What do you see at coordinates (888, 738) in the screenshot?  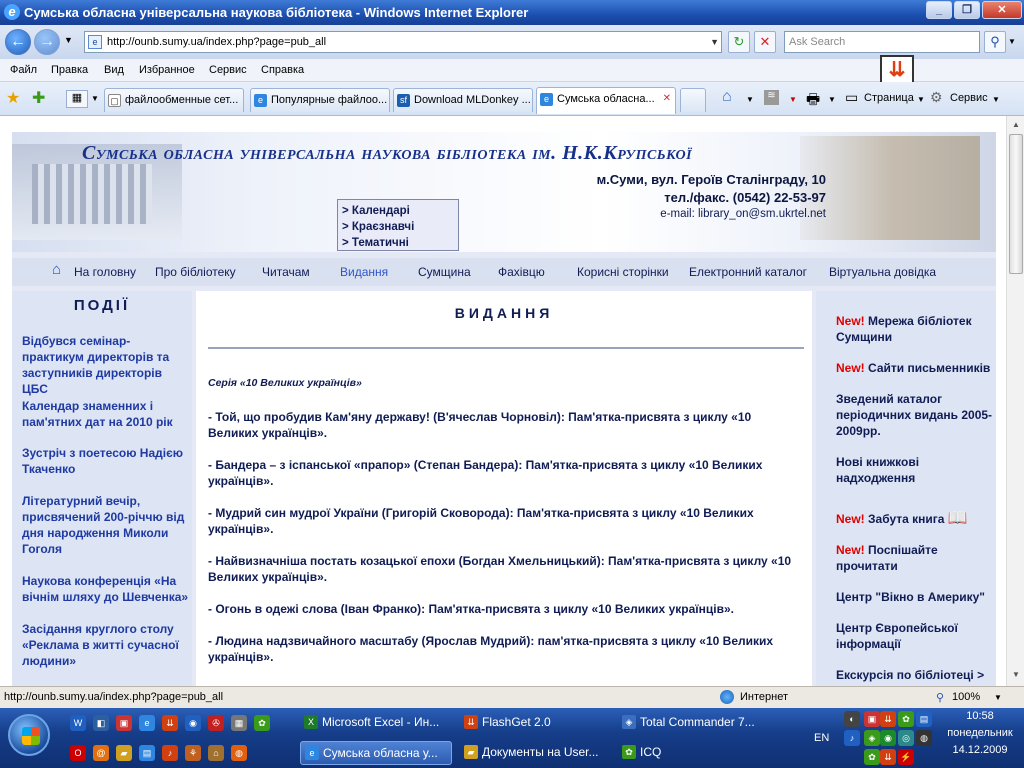 I see `tray-icon: ◉` at bounding box center [888, 738].